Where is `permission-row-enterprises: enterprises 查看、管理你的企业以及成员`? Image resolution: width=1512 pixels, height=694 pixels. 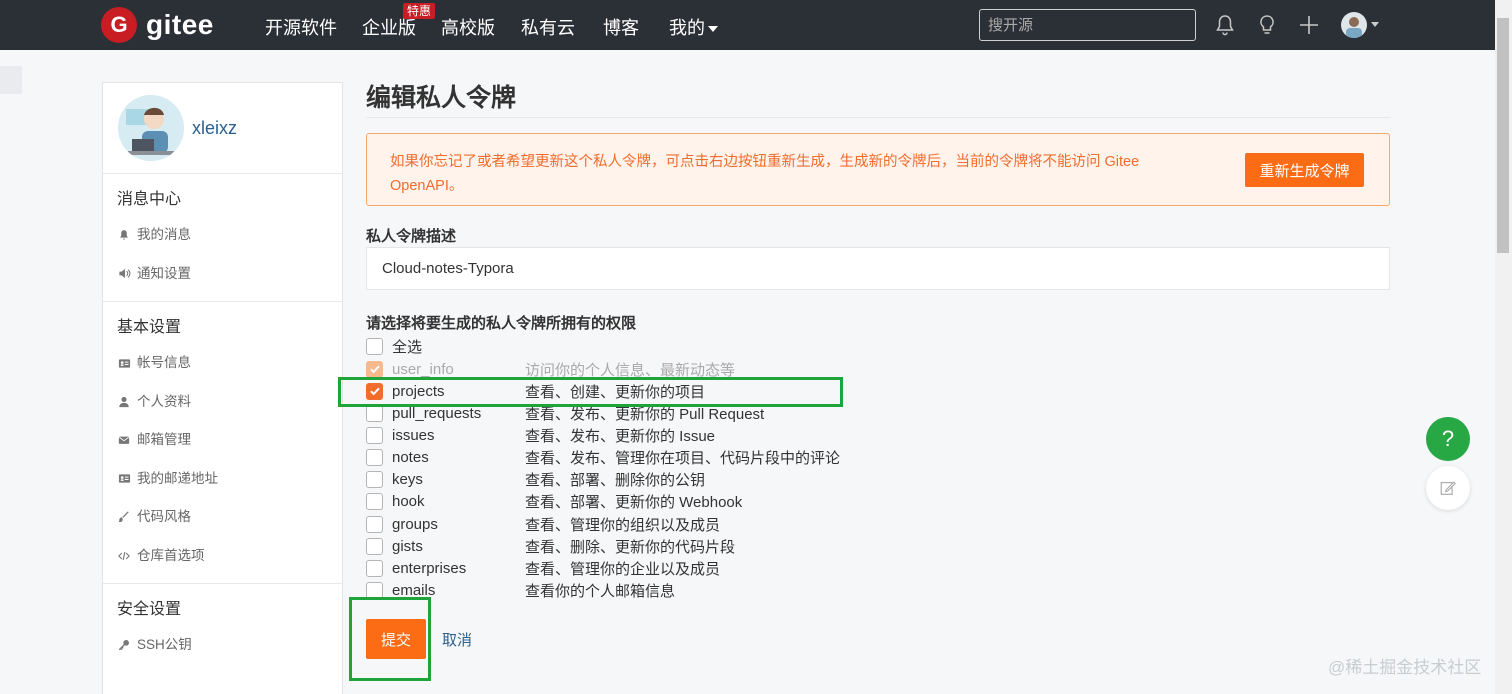 permission-row-enterprises: enterprises 查看、管理你的企业以及成员 is located at coordinates (666, 568).